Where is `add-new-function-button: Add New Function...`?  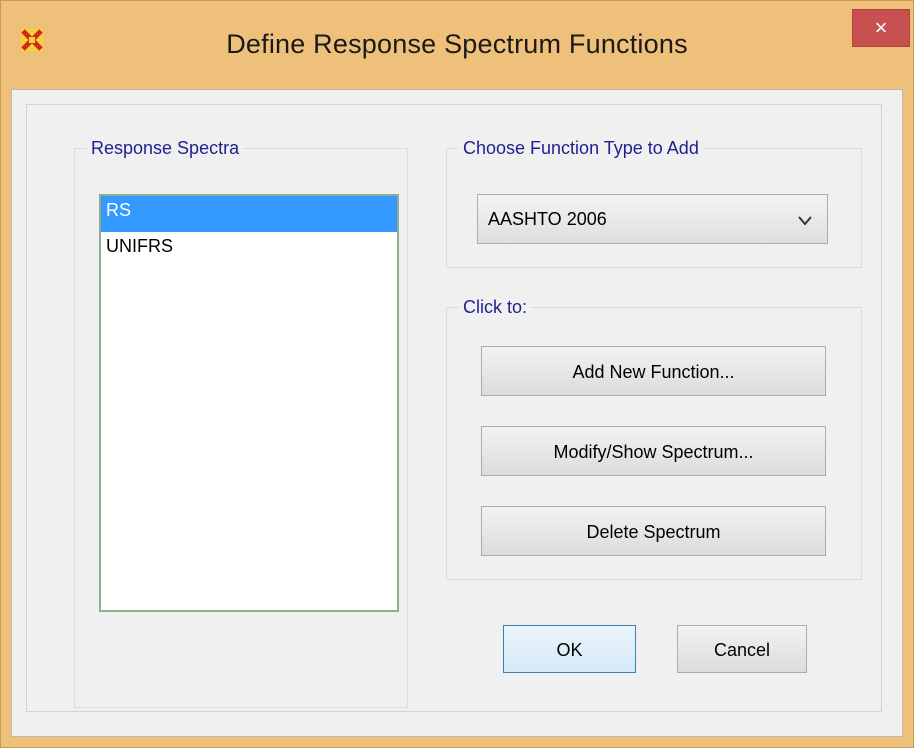 add-new-function-button: Add New Function... is located at coordinates (653, 371).